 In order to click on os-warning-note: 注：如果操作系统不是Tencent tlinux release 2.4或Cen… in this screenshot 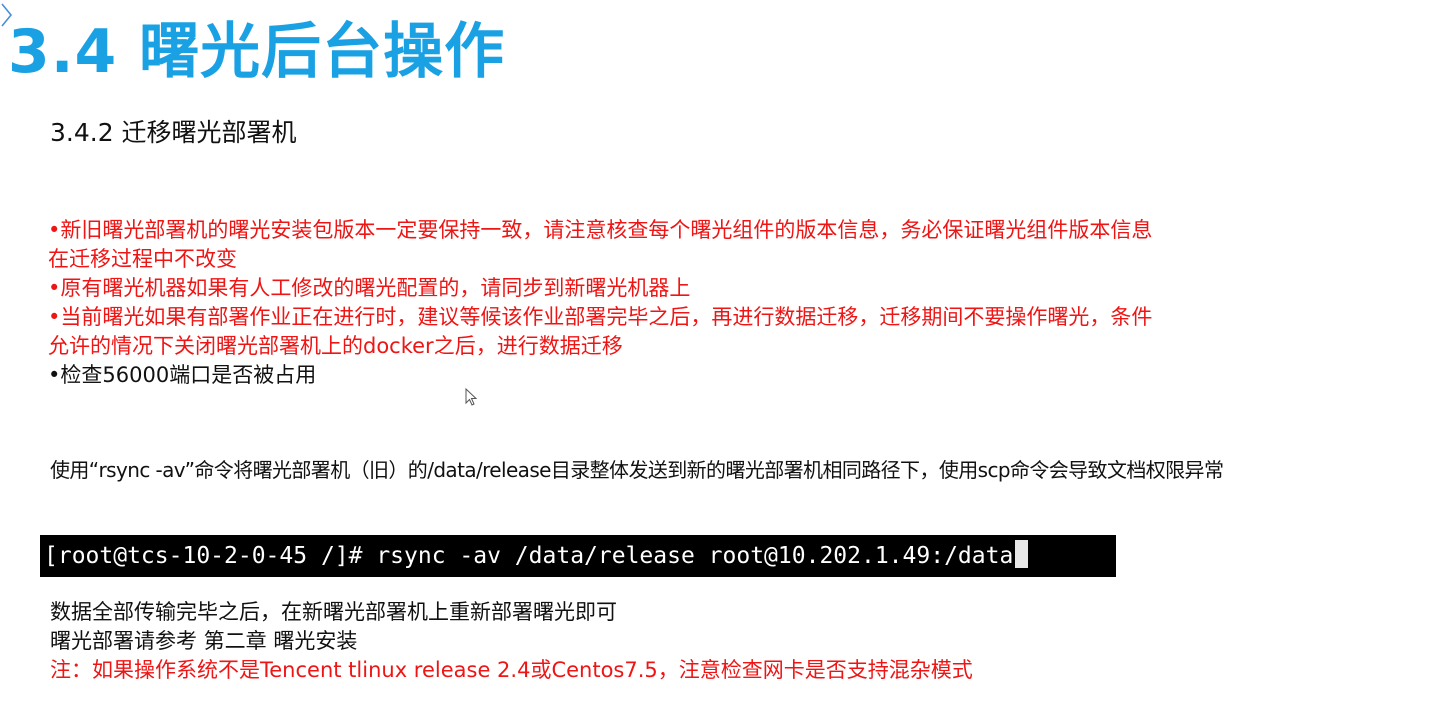, I will do `click(511, 670)`.